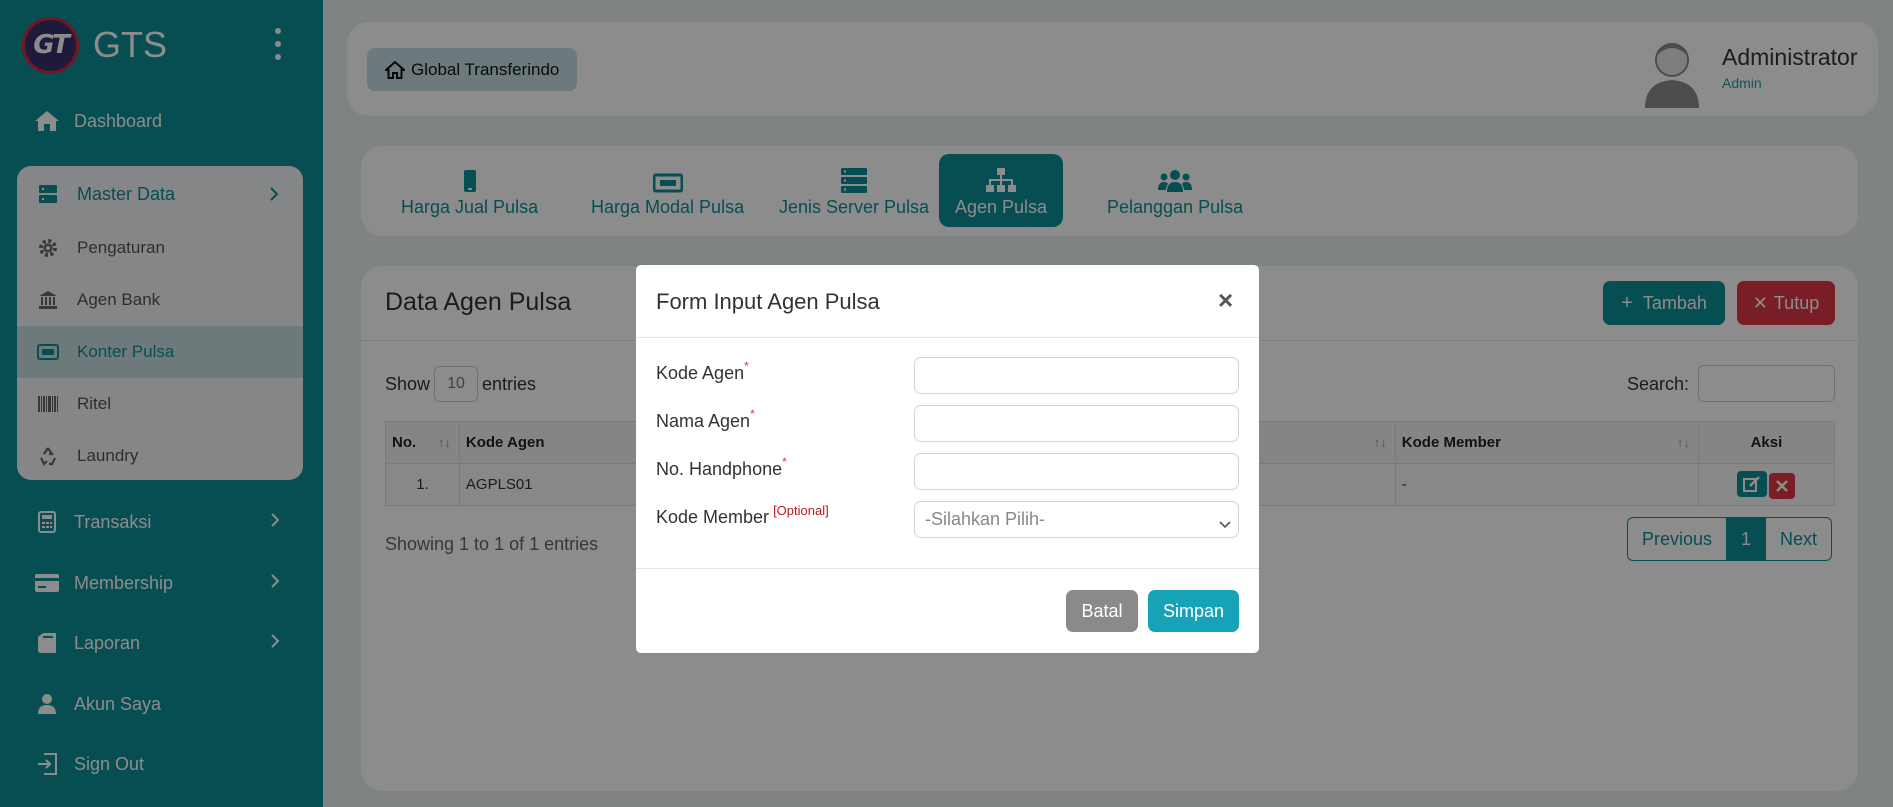 The image size is (1893, 807). What do you see at coordinates (713, 517) in the screenshot?
I see `field-label: Kode Member` at bounding box center [713, 517].